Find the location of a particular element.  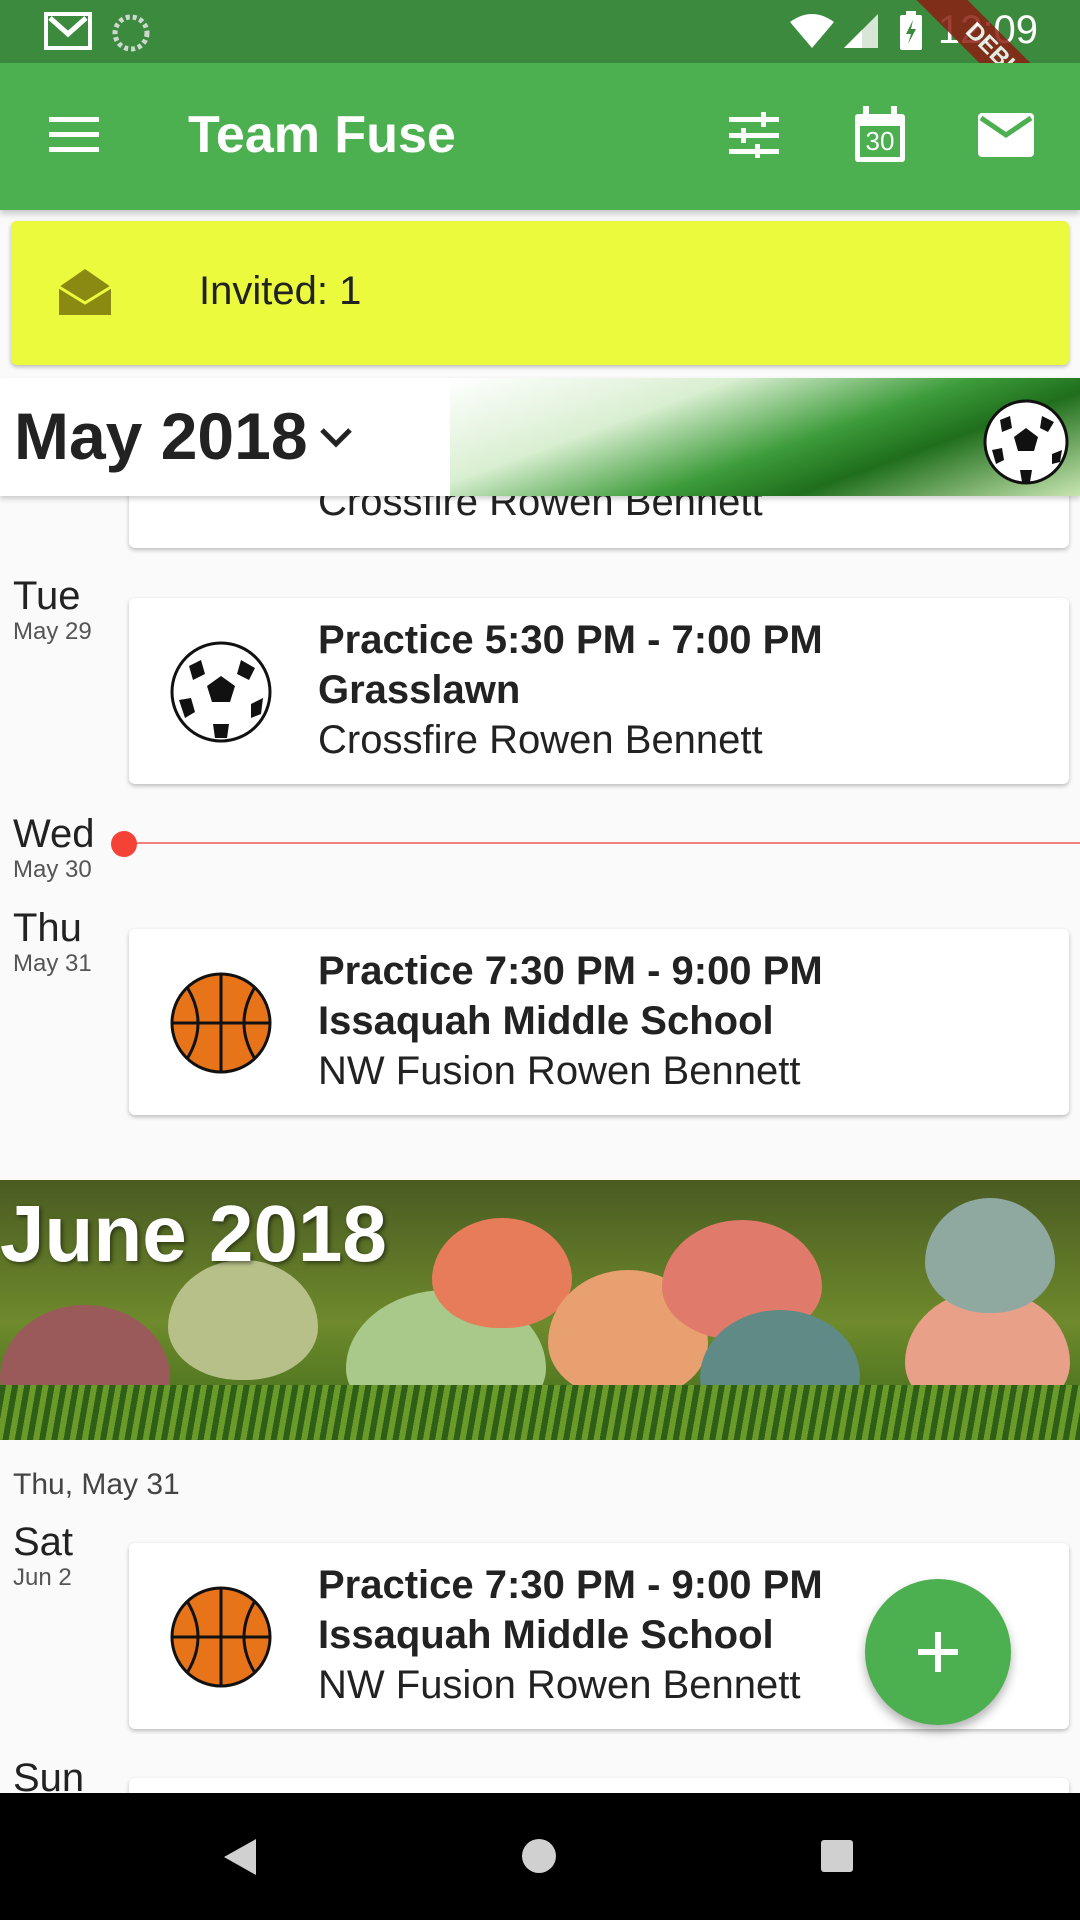

invite-count-label: Invited: 1 is located at coordinates (280, 291).